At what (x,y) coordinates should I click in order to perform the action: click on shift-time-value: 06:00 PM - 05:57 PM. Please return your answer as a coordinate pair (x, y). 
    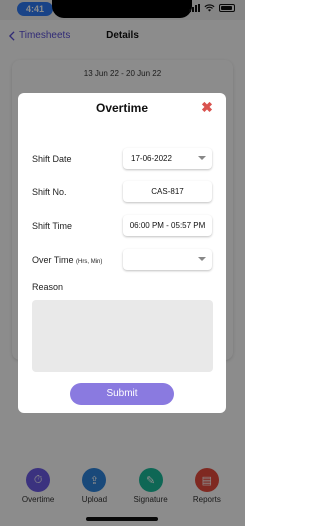
    Looking at the image, I should click on (167, 225).